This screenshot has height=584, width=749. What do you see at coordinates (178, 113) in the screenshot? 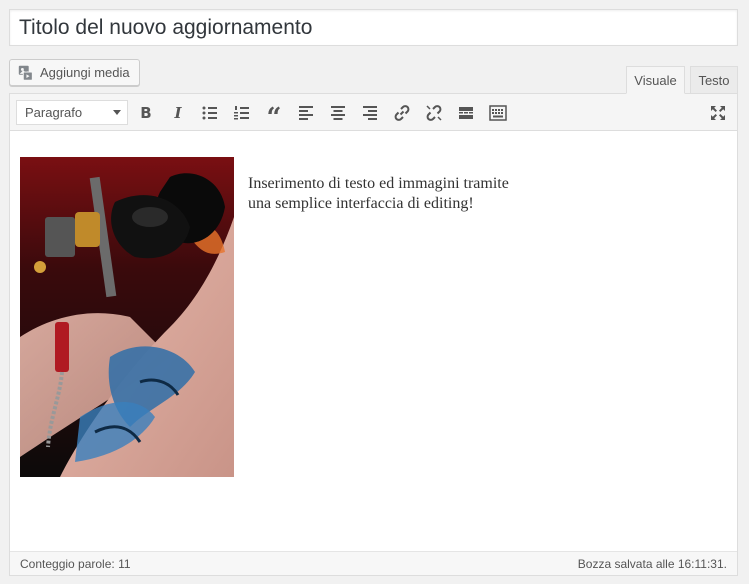
I see `italic-icon: I` at bounding box center [178, 113].